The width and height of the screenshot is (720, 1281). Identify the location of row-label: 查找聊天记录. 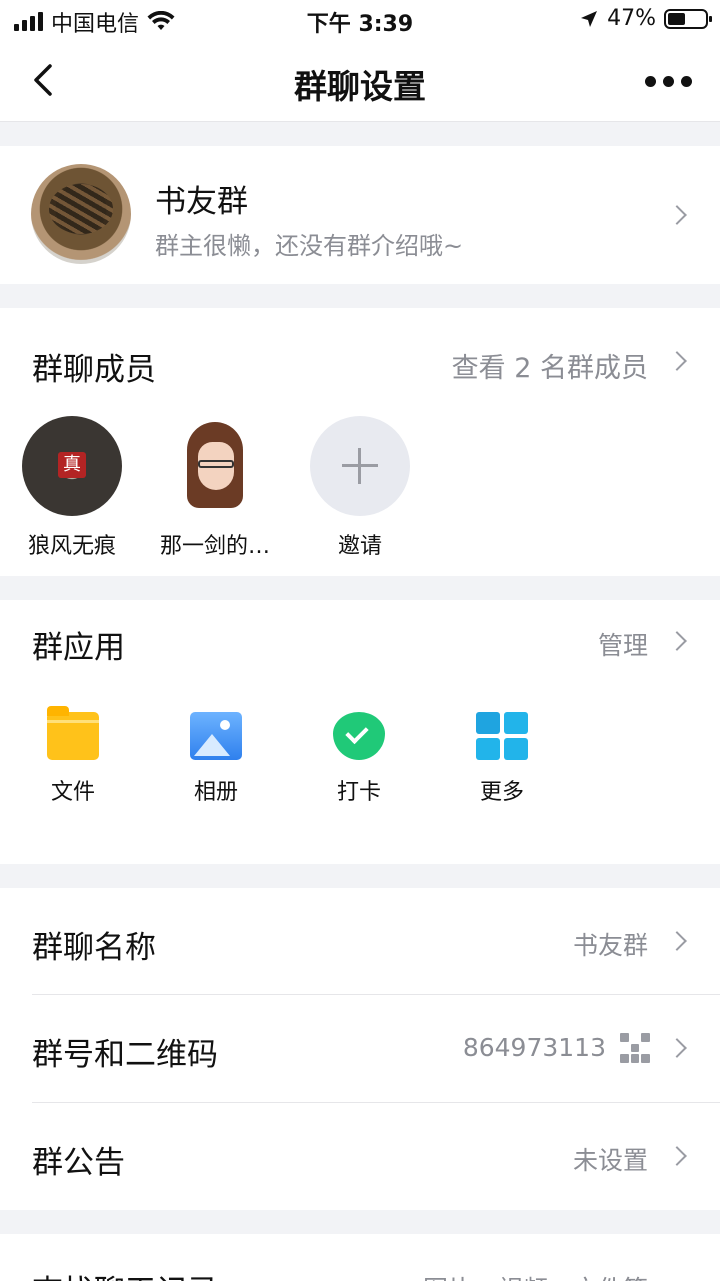
(125, 1273).